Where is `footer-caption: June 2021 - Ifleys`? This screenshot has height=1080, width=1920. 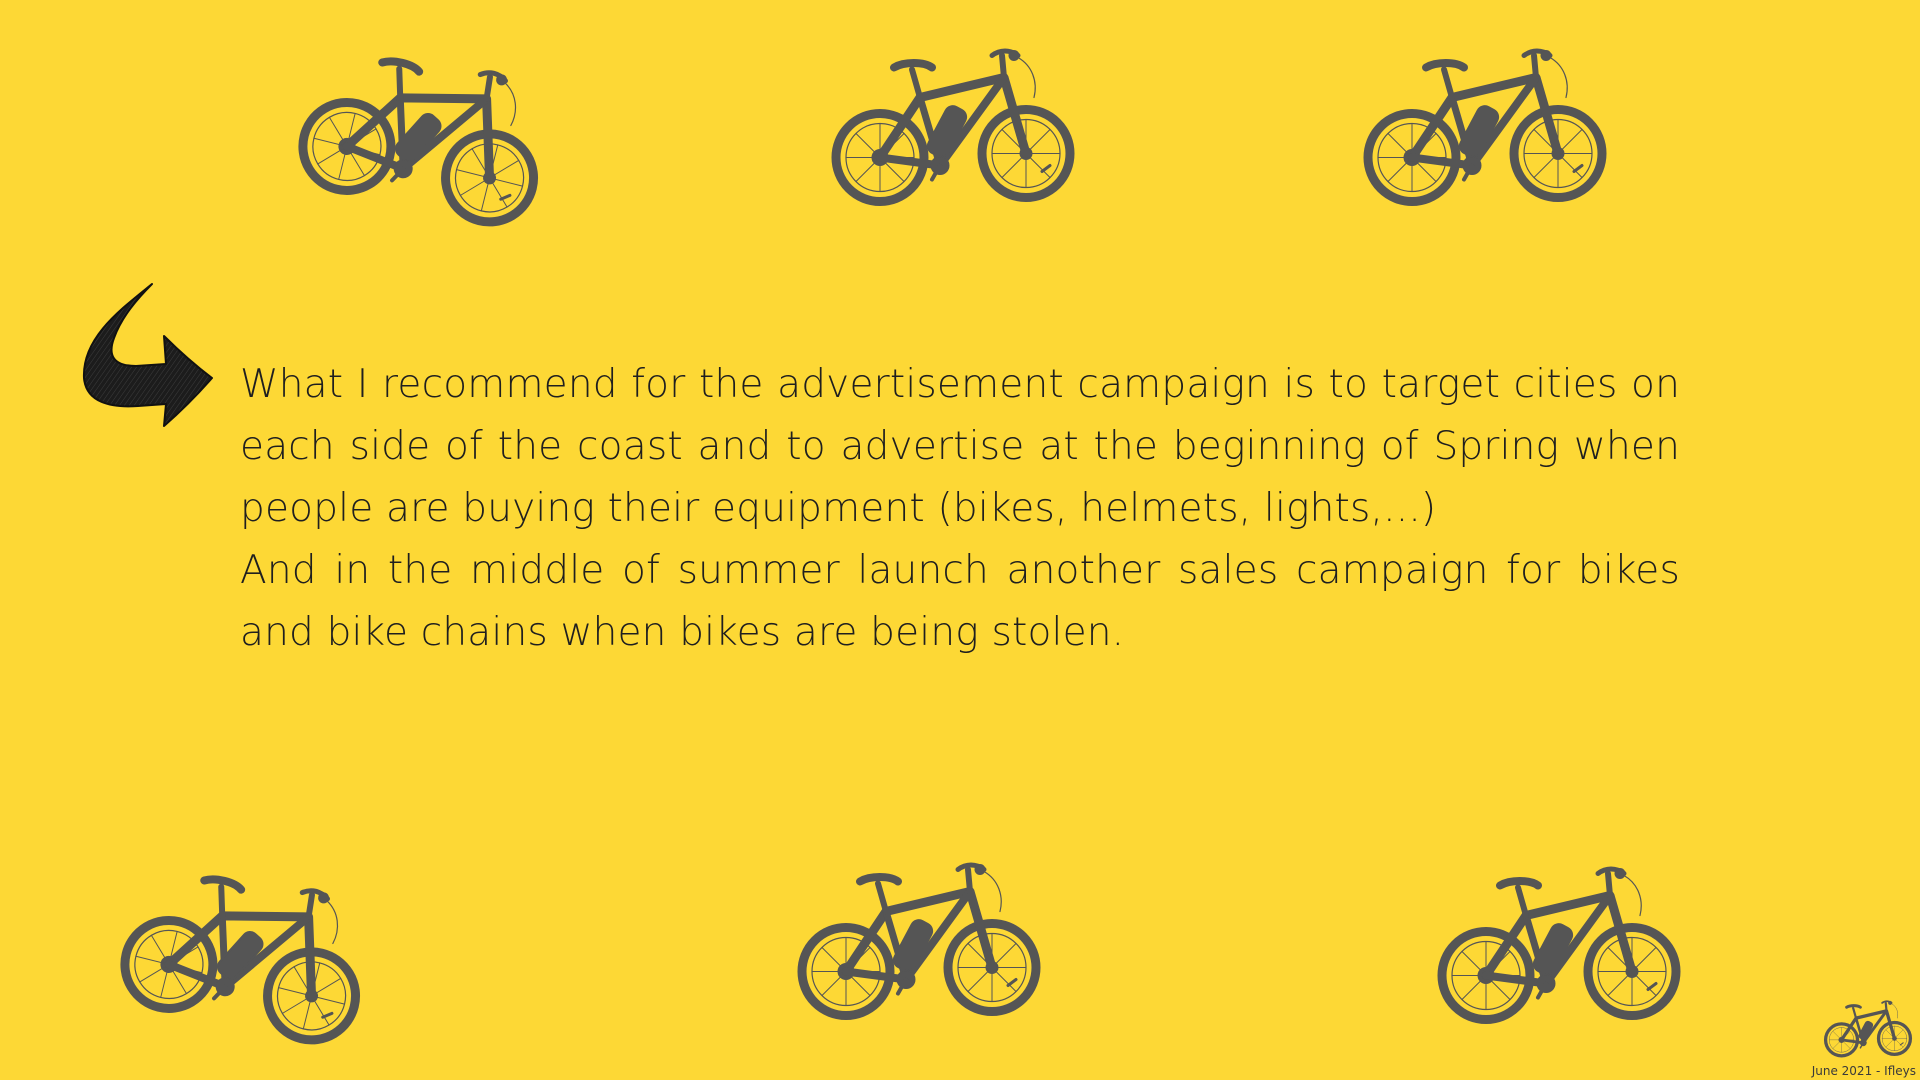 footer-caption: June 2021 - Ifleys is located at coordinates (1863, 1071).